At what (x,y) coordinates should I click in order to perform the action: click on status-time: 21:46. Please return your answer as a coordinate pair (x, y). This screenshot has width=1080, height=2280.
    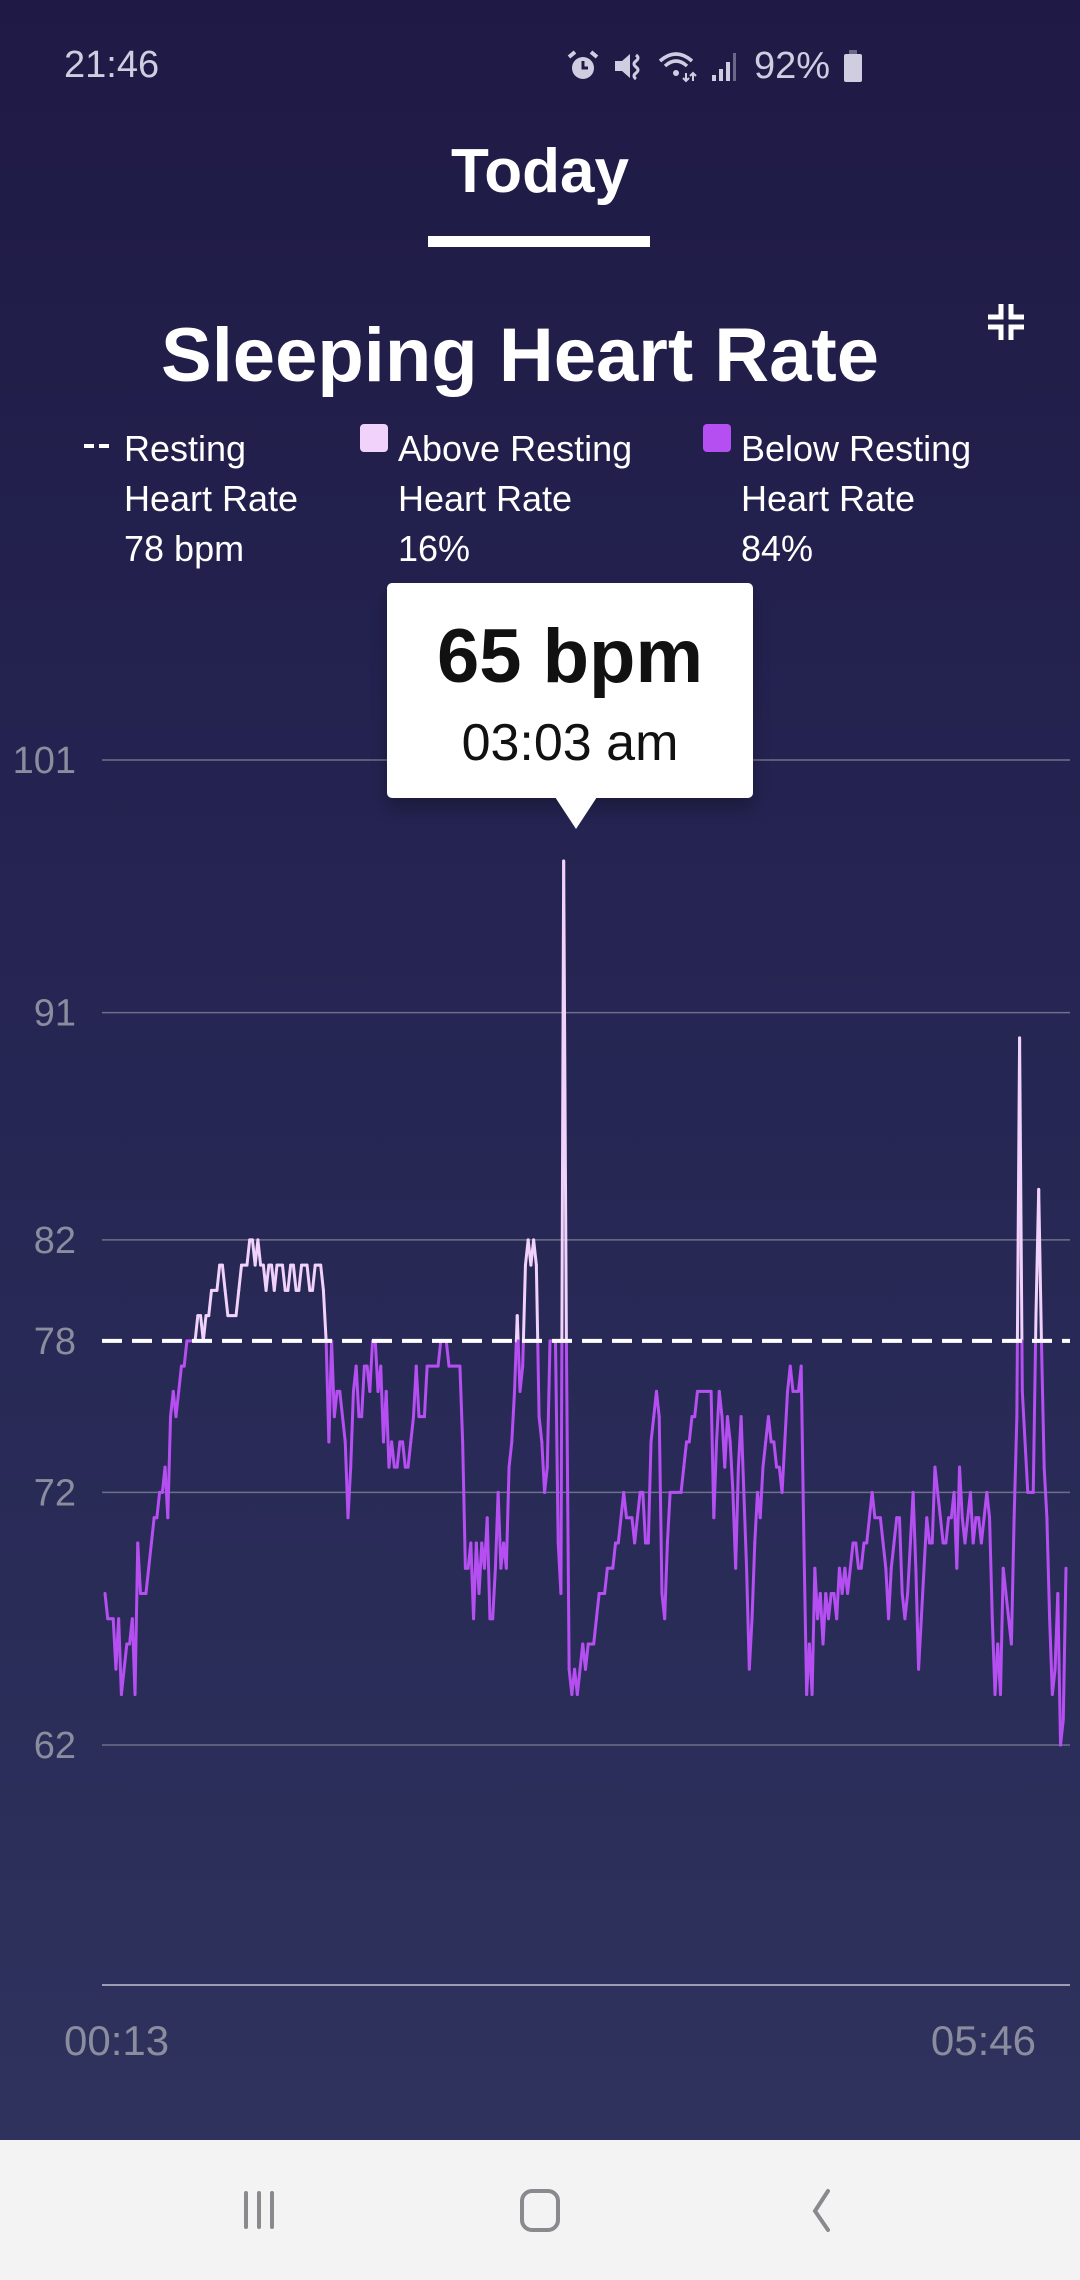
    Looking at the image, I should click on (112, 65).